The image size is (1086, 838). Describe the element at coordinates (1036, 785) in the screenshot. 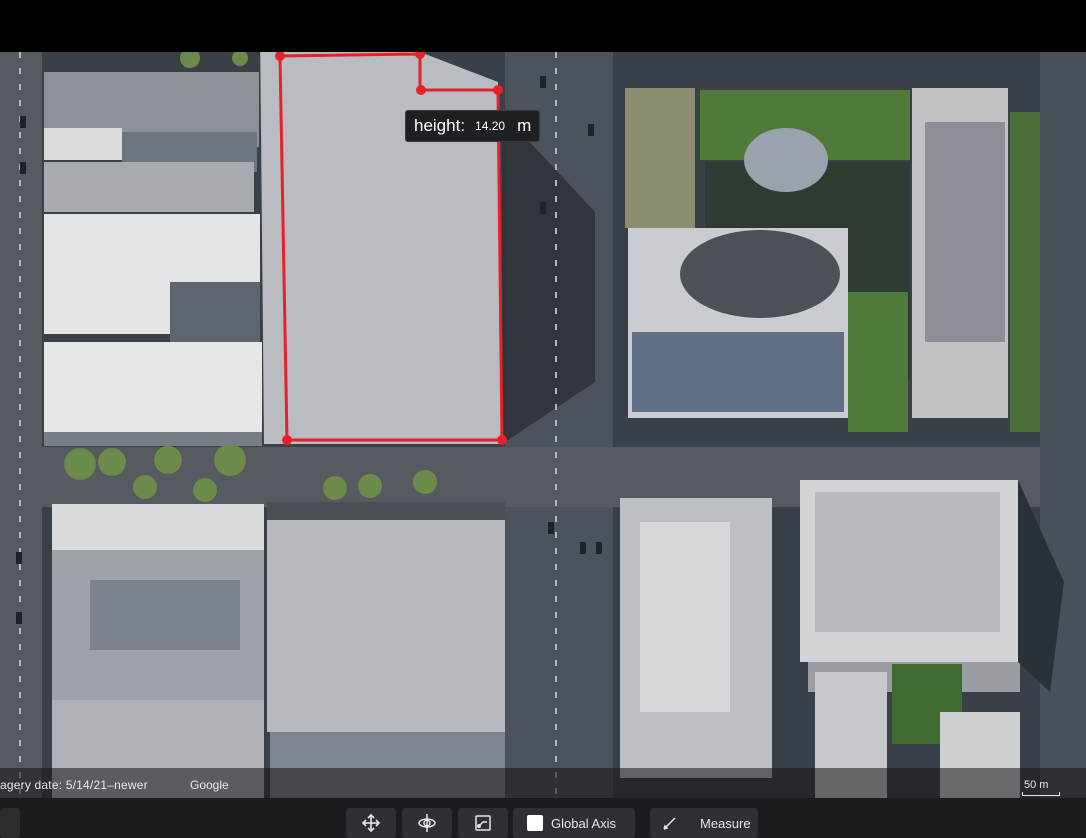

I see `scale-label: 50 m` at that location.